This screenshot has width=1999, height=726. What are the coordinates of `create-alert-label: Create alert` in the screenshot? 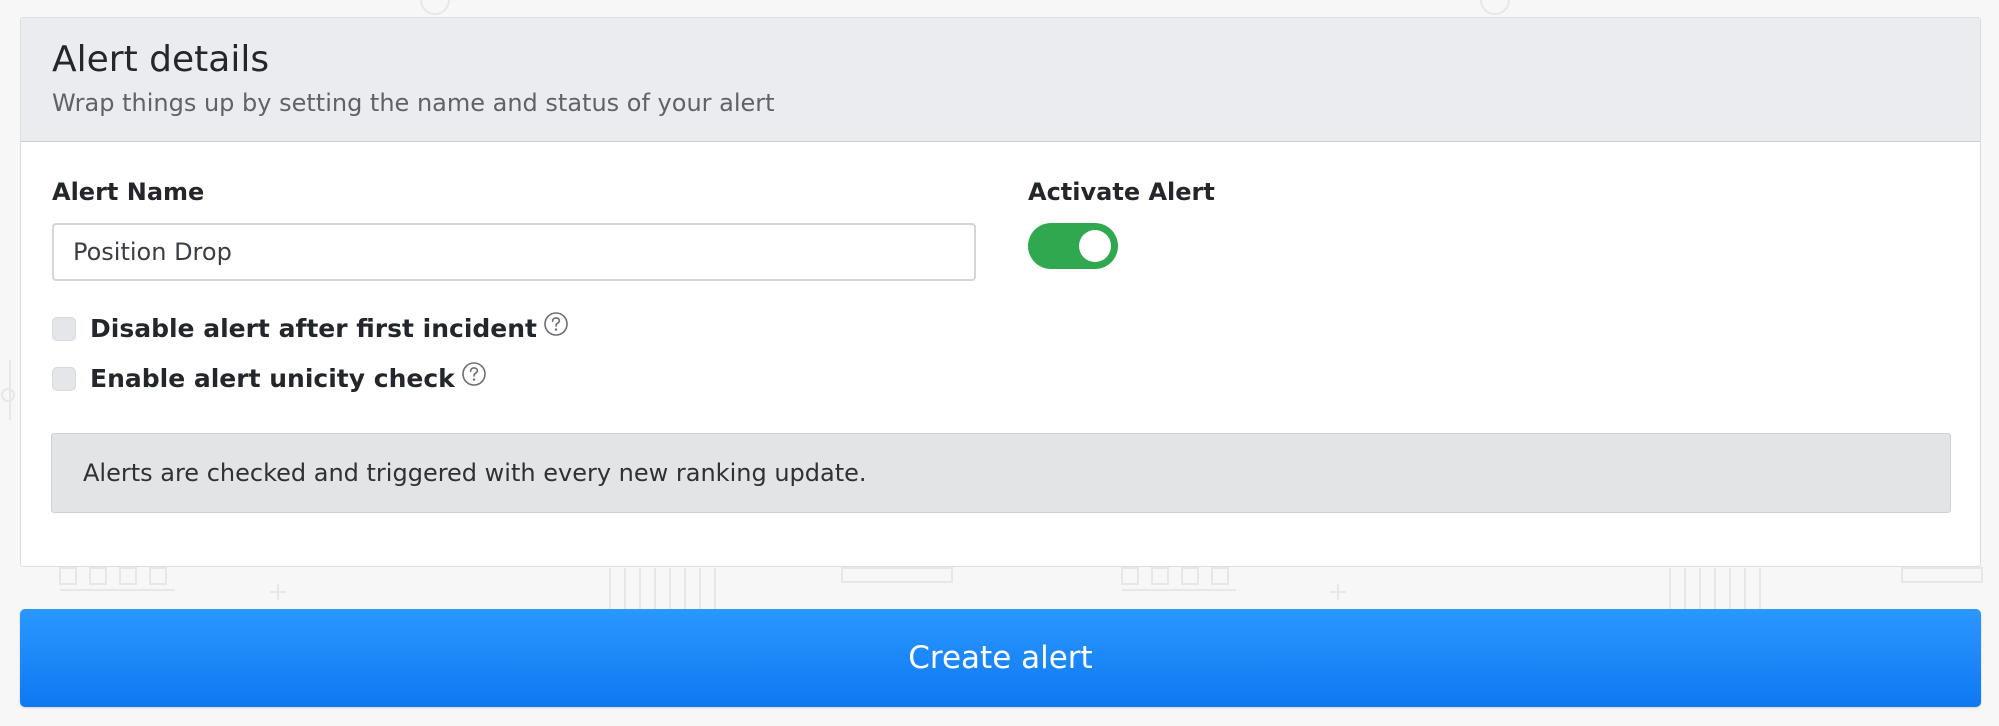 It's located at (1000, 658).